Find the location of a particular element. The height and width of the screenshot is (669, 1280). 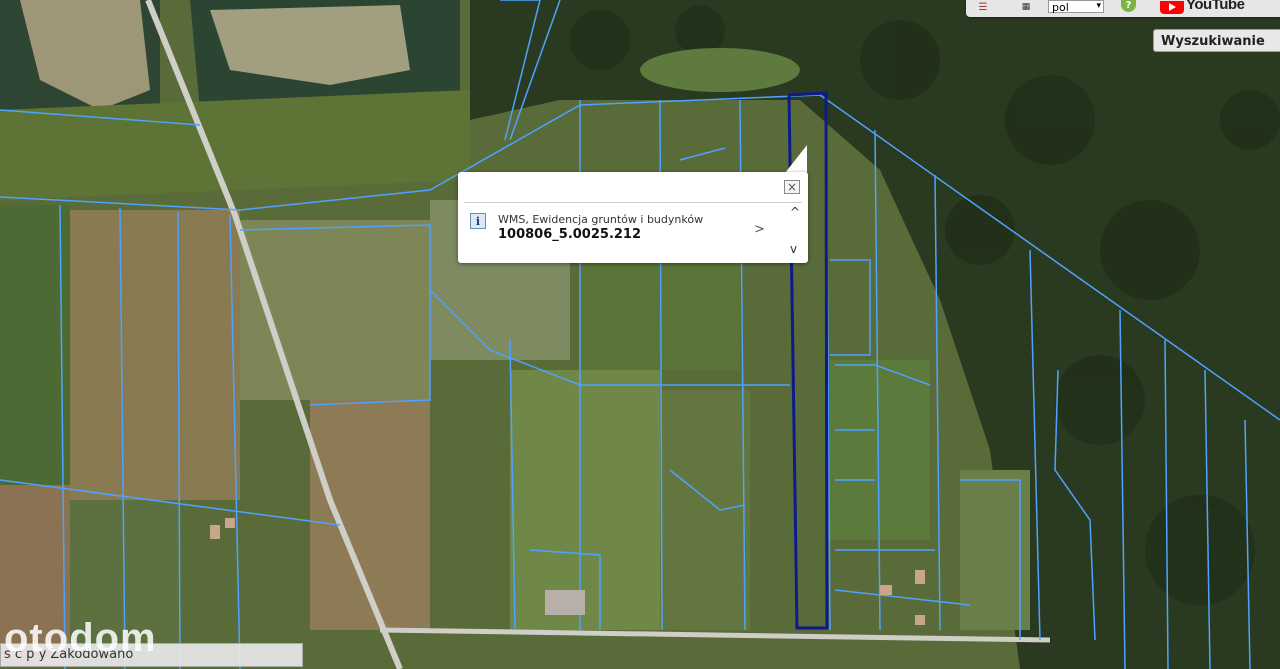

chevron-right-icon: > is located at coordinates (759, 229).